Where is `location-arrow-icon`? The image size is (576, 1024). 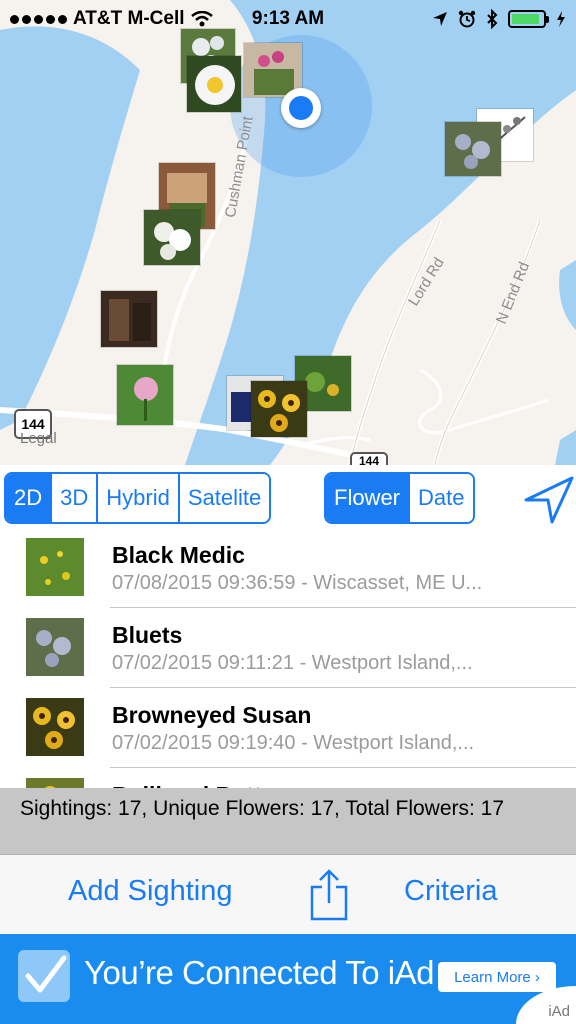
location-arrow-icon is located at coordinates (440, 19).